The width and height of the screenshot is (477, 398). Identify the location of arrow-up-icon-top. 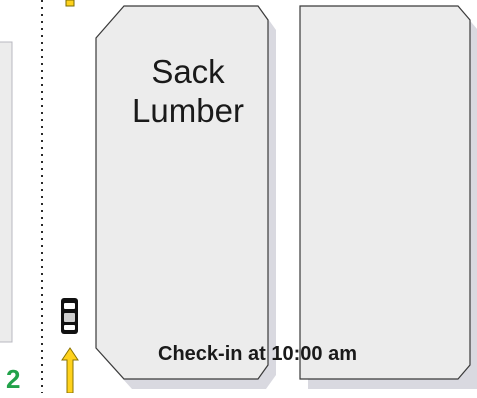
(70, 3).